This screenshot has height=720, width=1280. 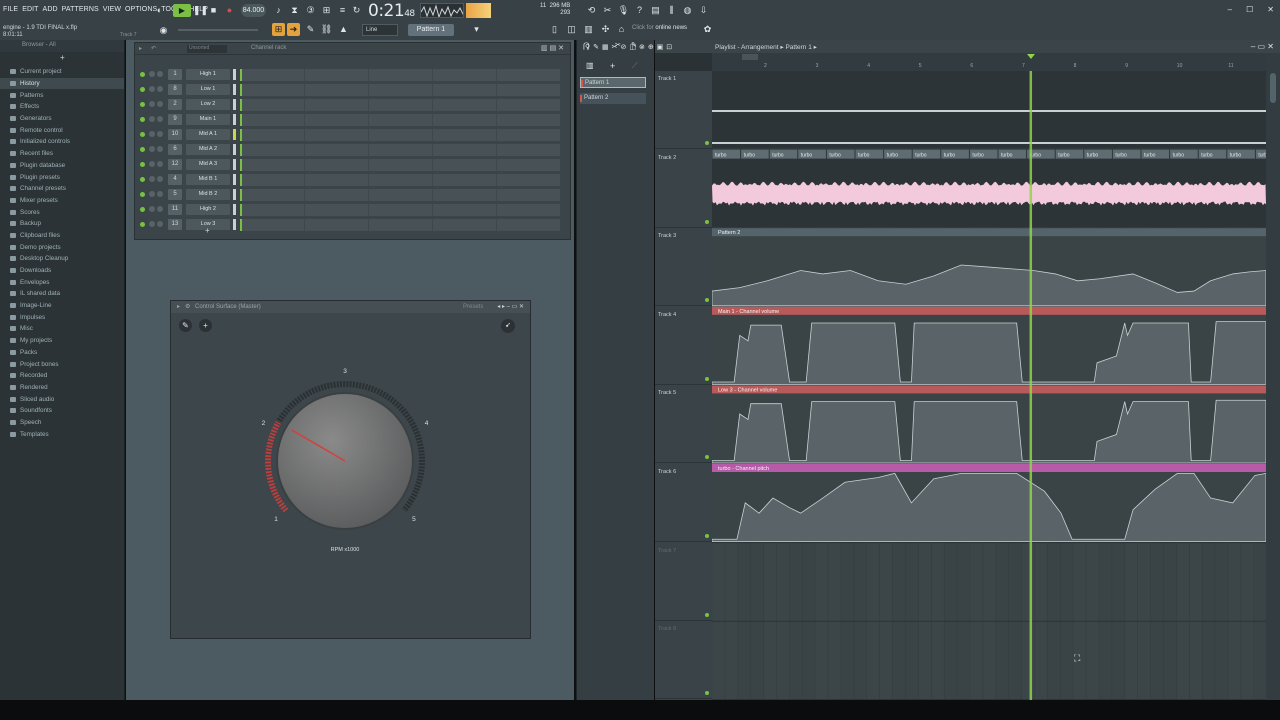 What do you see at coordinates (1270, 9) in the screenshot?
I see `close-button: ✕` at bounding box center [1270, 9].